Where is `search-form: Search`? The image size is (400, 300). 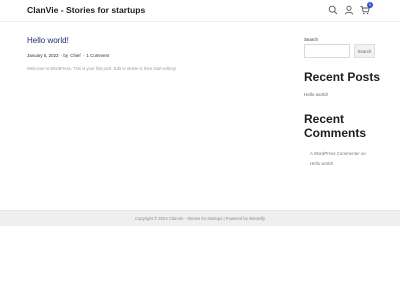 search-form: Search is located at coordinates (340, 51).